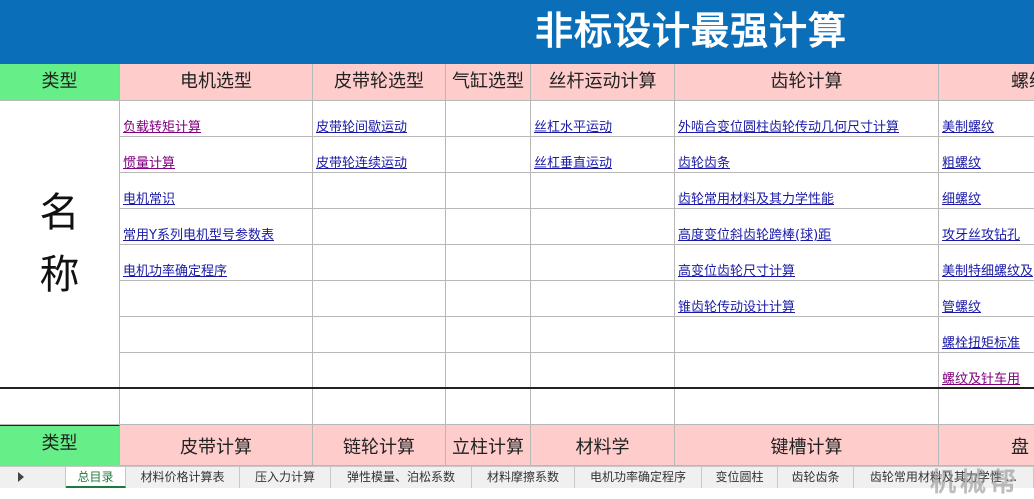 The height and width of the screenshot is (499, 1034). What do you see at coordinates (735, 272) in the screenshot?
I see `link-high-shift-gear: 高变位齿轮尺寸计算` at bounding box center [735, 272].